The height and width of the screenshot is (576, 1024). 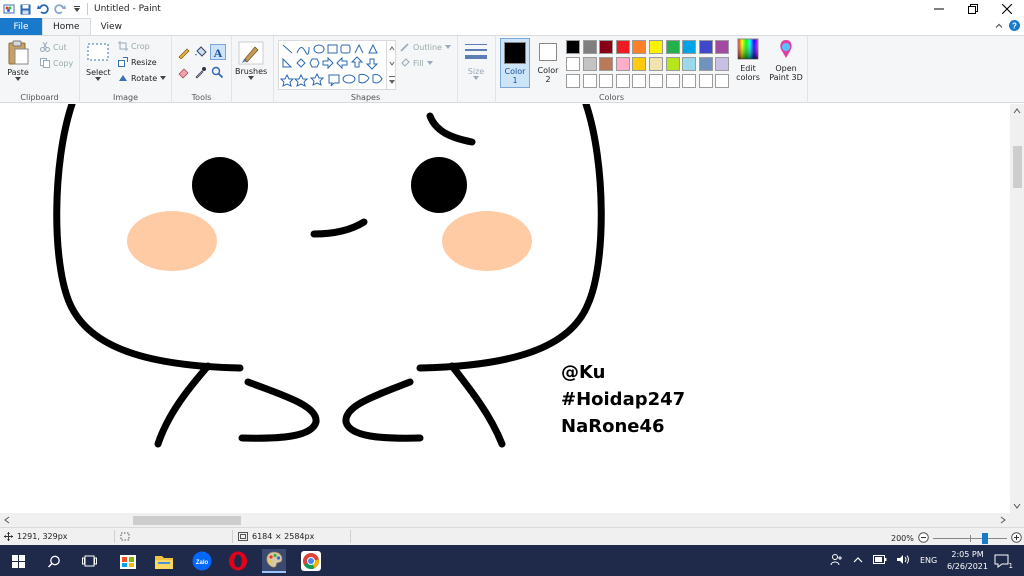 What do you see at coordinates (1007, 9) in the screenshot?
I see `close-button` at bounding box center [1007, 9].